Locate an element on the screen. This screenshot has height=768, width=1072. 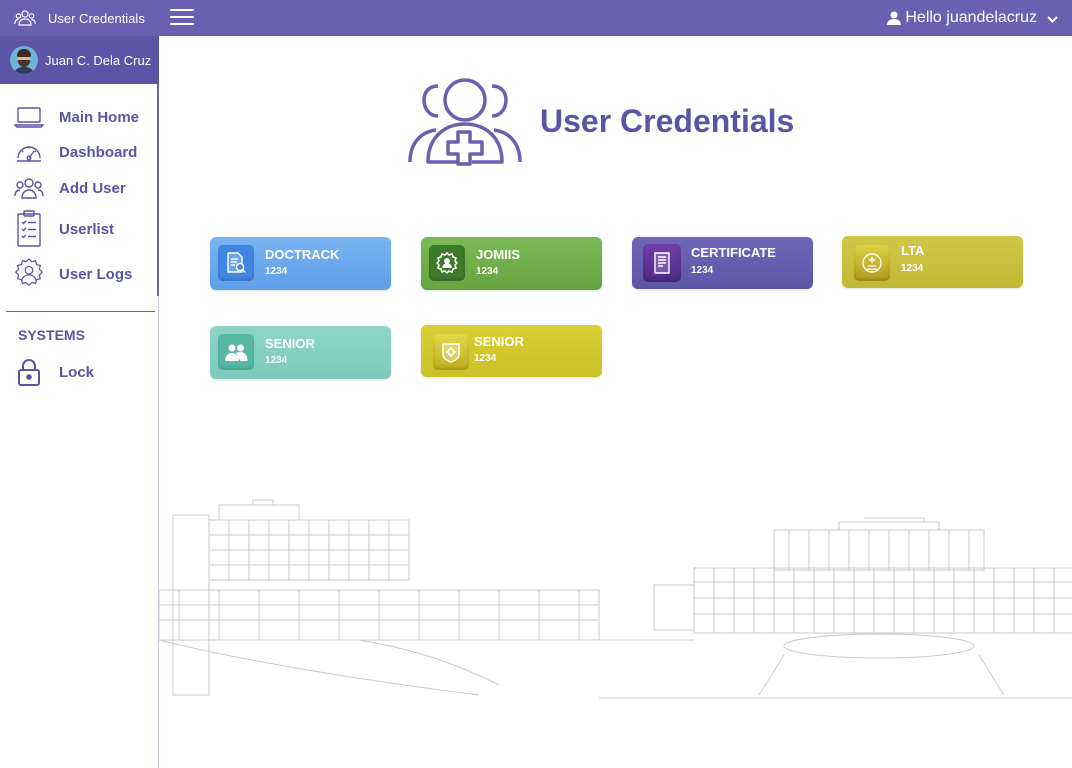
fingerprint-icon is located at coordinates (872, 263).